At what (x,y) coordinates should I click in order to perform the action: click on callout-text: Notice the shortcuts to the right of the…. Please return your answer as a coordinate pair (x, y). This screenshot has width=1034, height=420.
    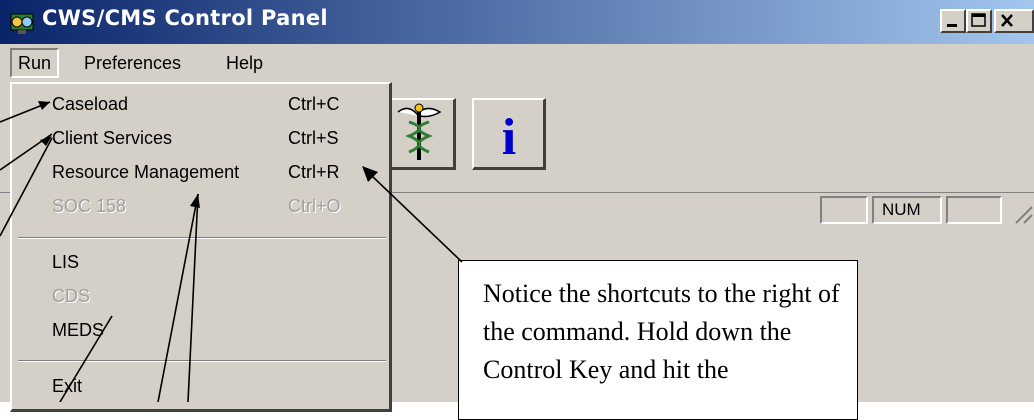
    Looking at the image, I should click on (661, 331).